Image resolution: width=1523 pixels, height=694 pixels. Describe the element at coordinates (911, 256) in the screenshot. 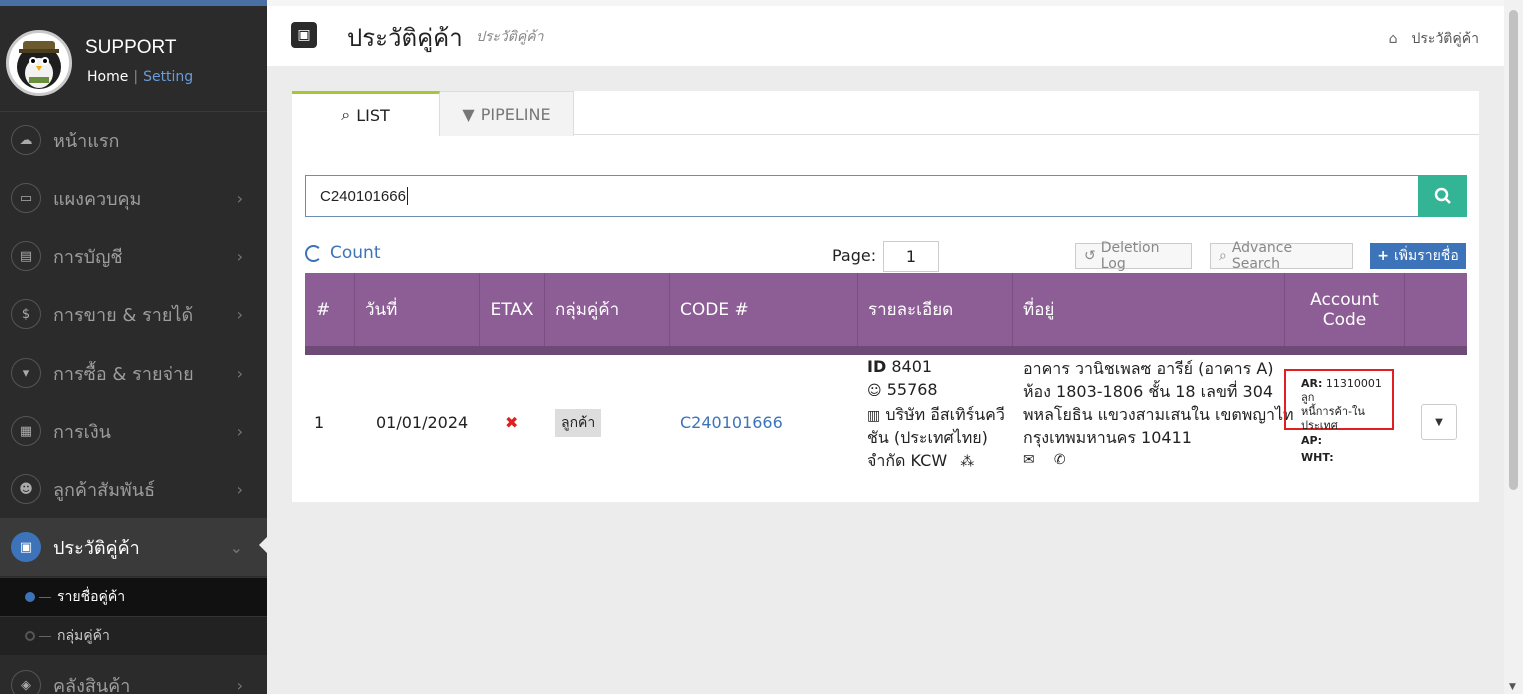

I see `page-input: 1` at that location.